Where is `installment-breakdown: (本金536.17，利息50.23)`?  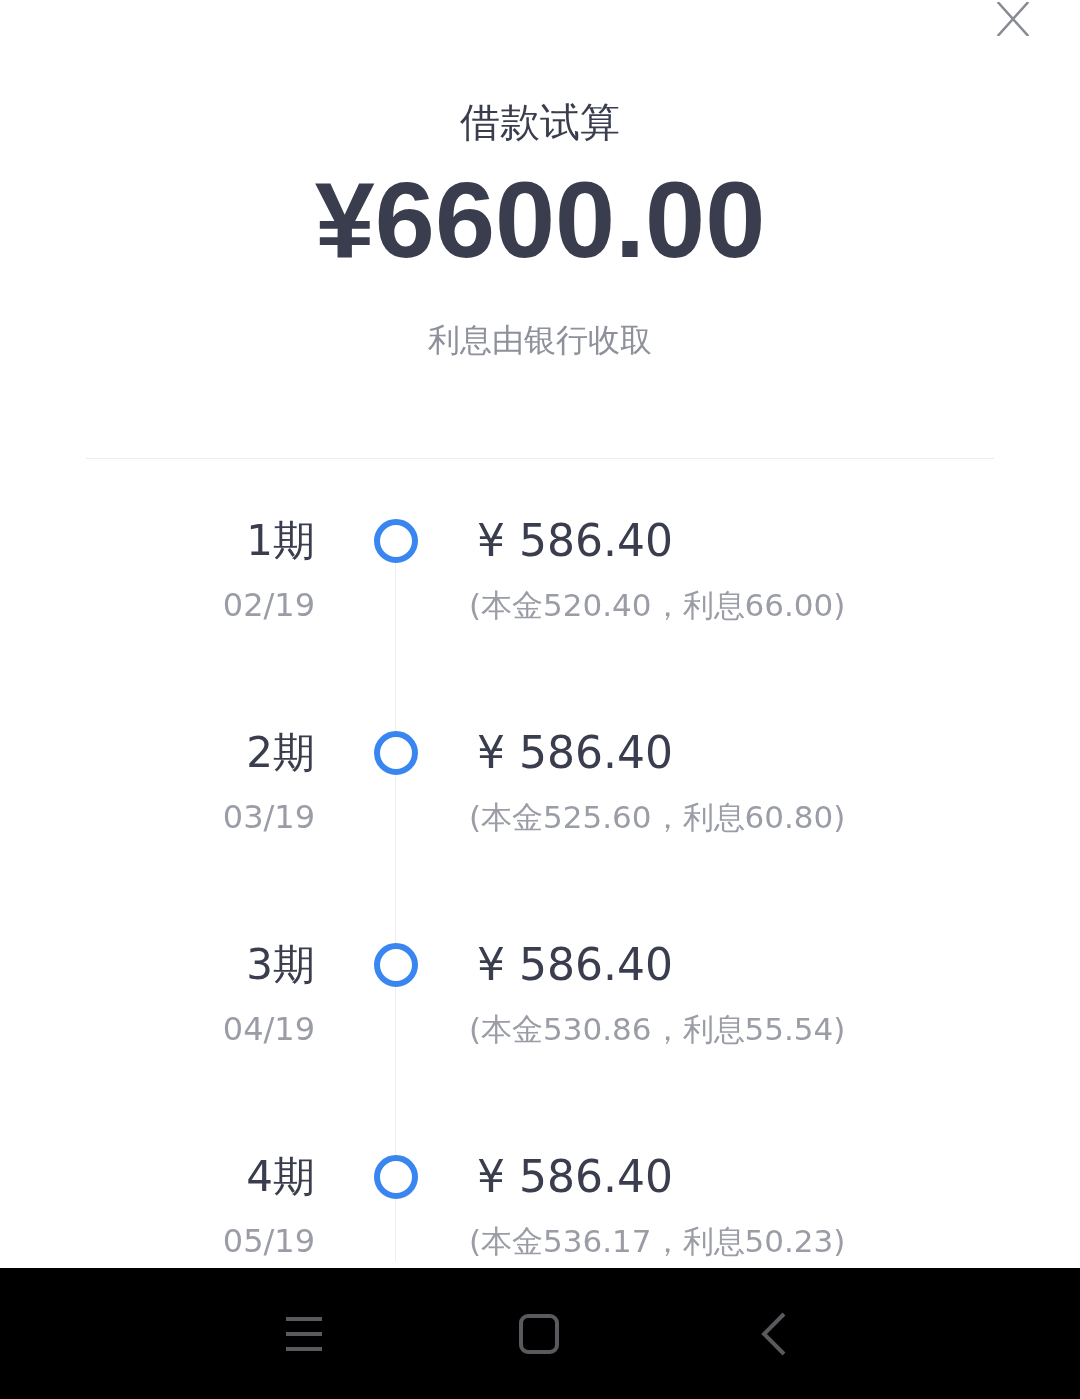 installment-breakdown: (本金536.17，利息50.23) is located at coordinates (657, 1241).